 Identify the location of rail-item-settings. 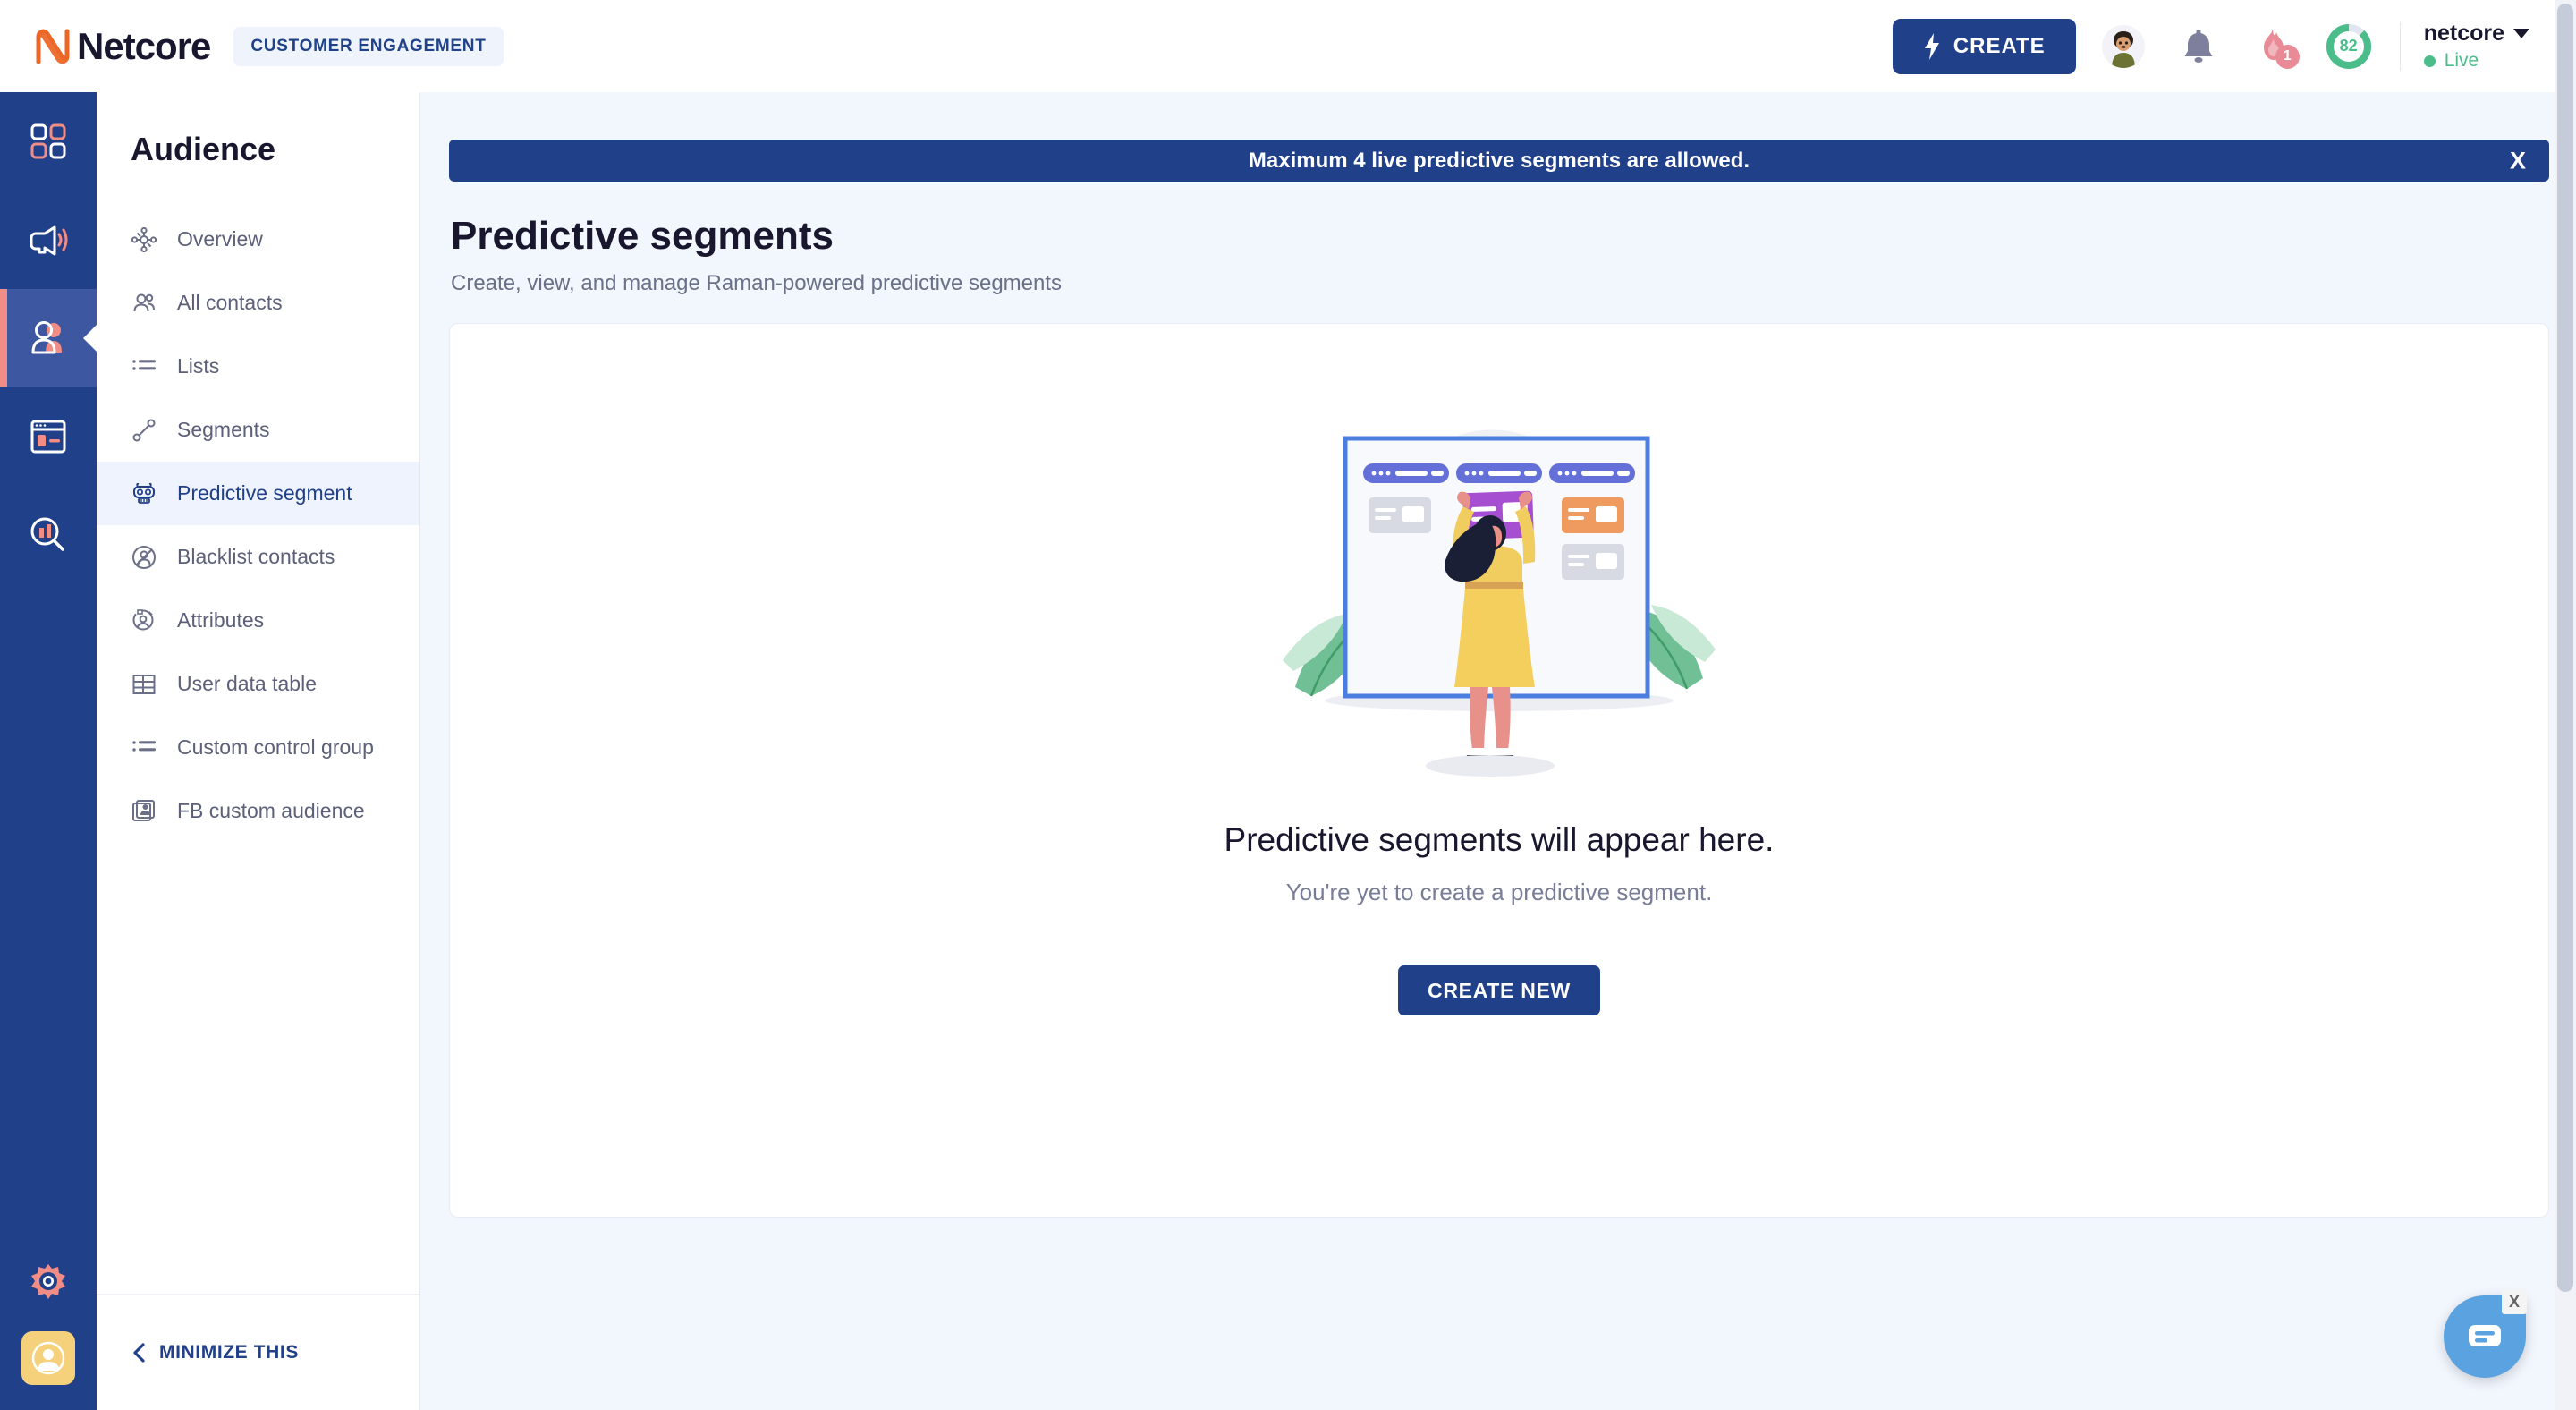
(48, 1282).